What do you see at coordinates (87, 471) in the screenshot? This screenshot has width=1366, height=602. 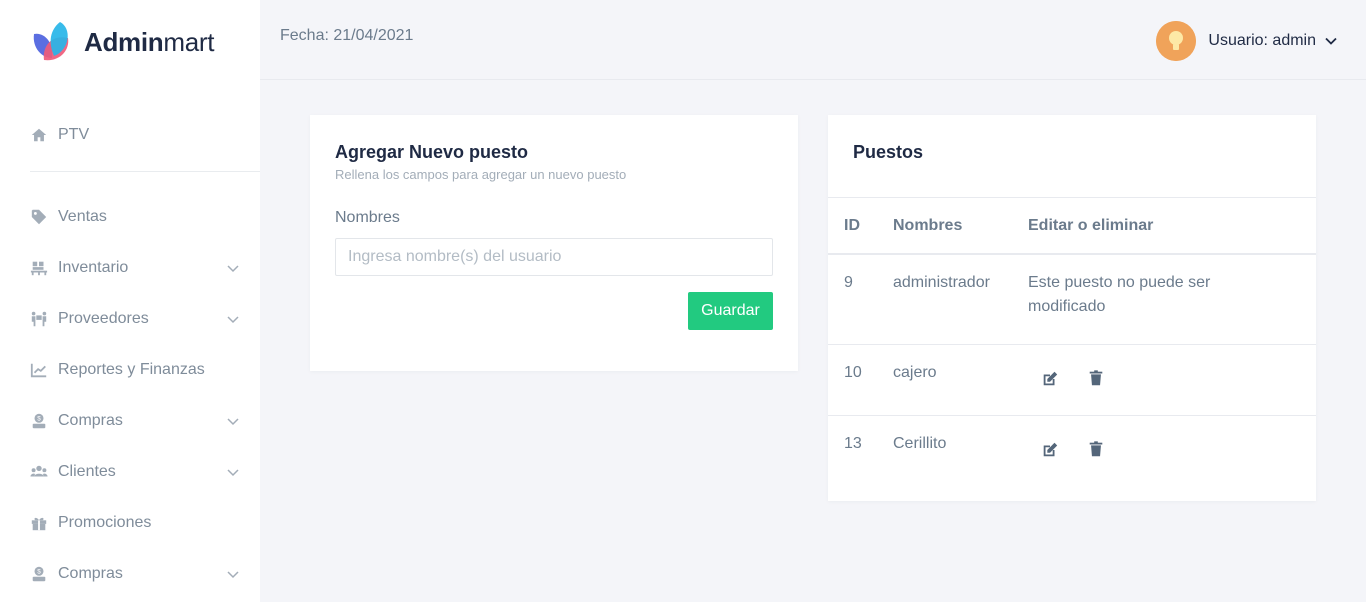 I see `sidebar-item-label: Clientes` at bounding box center [87, 471].